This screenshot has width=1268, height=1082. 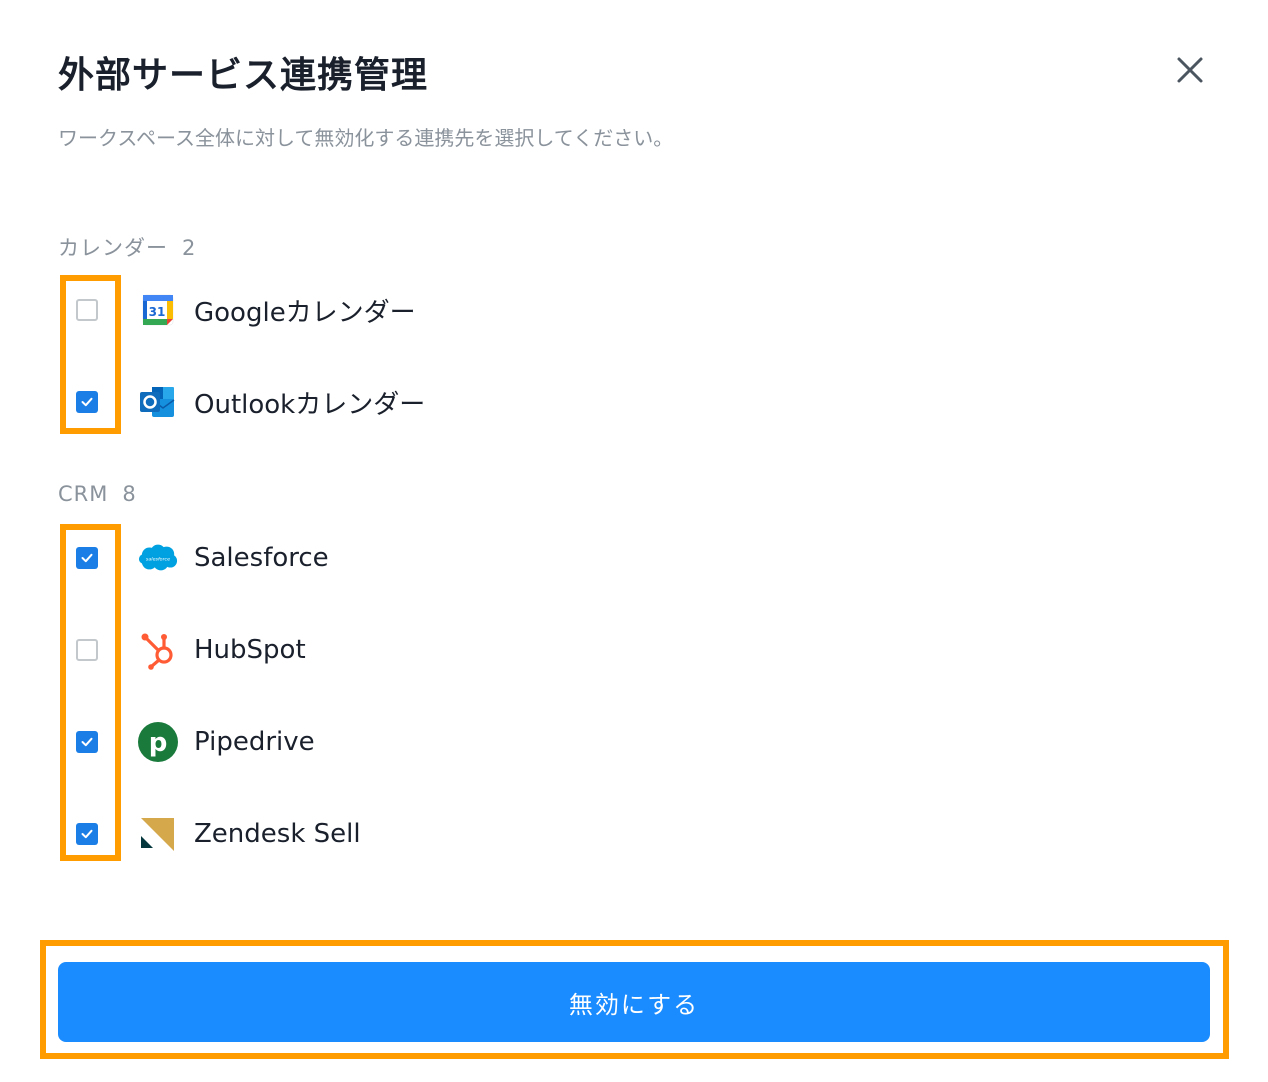 What do you see at coordinates (189, 248) in the screenshot?
I see `section-count: 2` at bounding box center [189, 248].